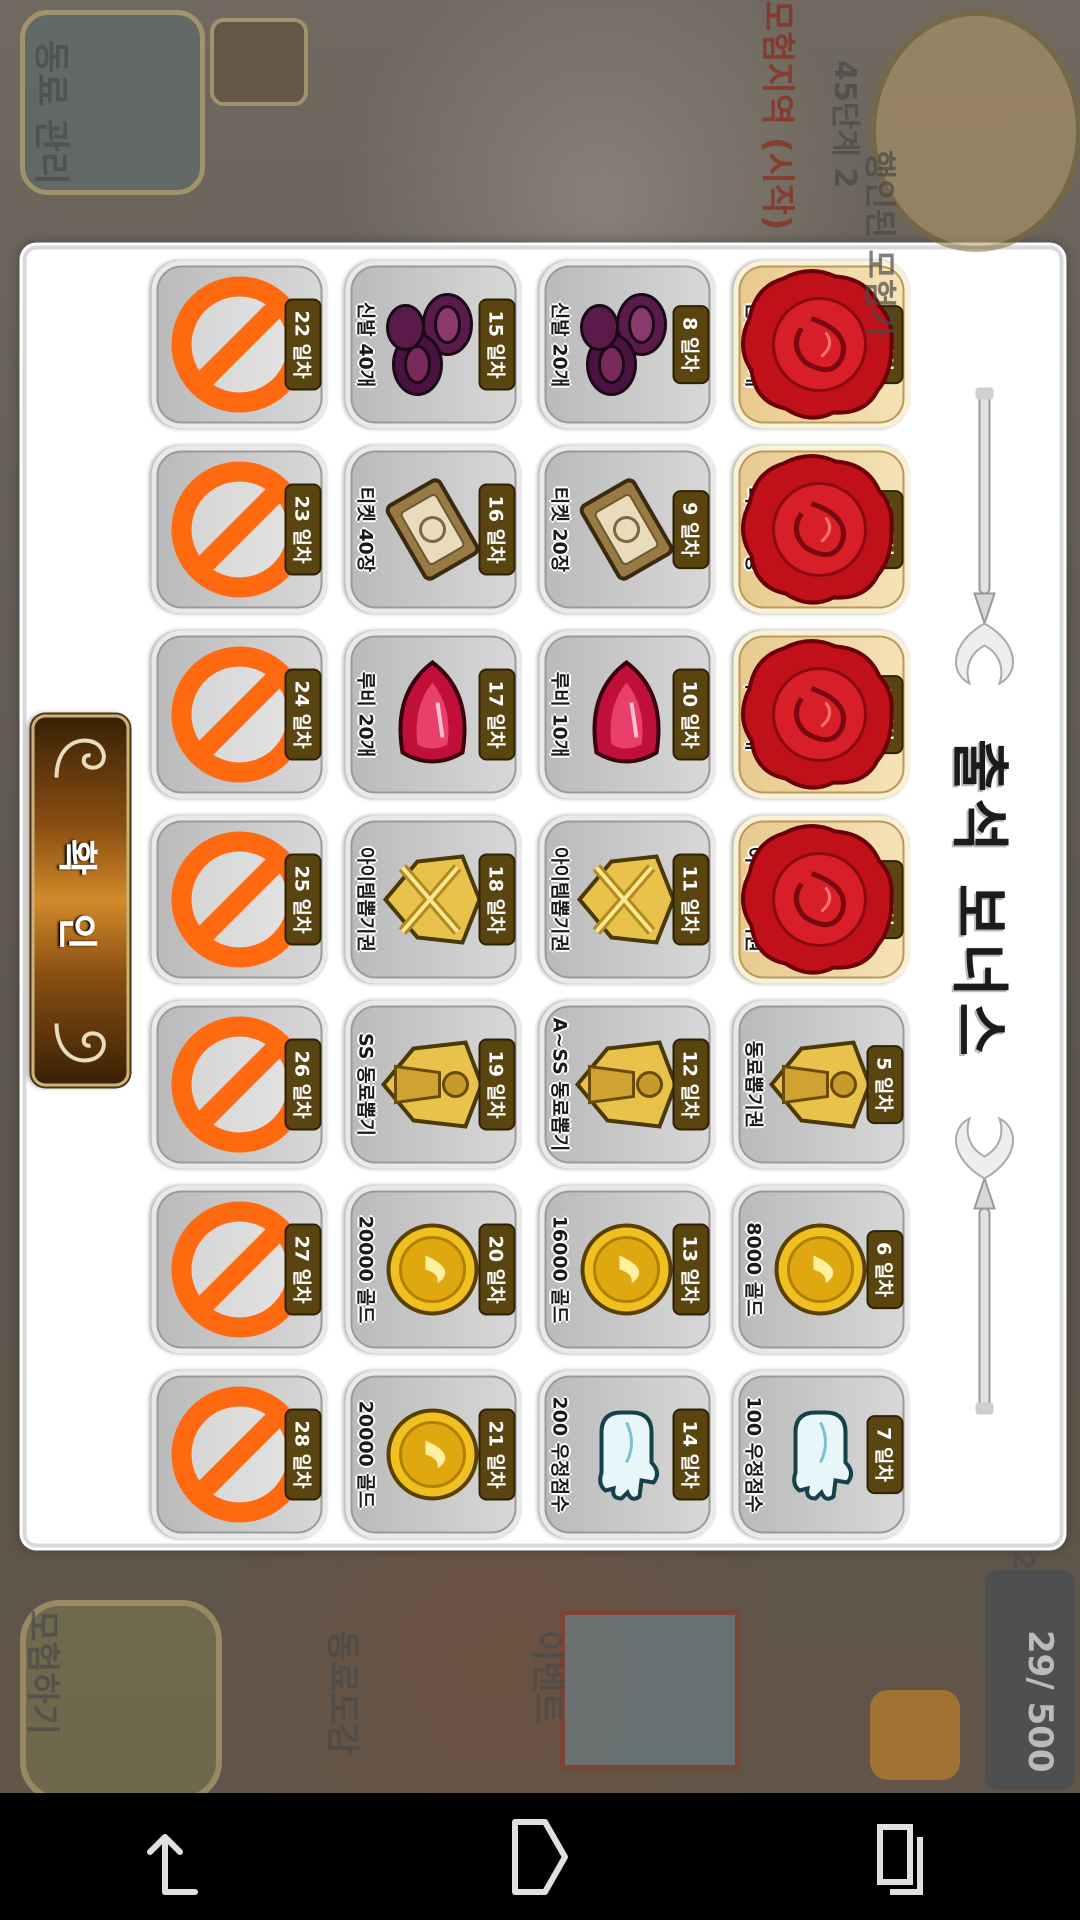  I want to click on corner-ornament-left-icon, so click(80, 758).